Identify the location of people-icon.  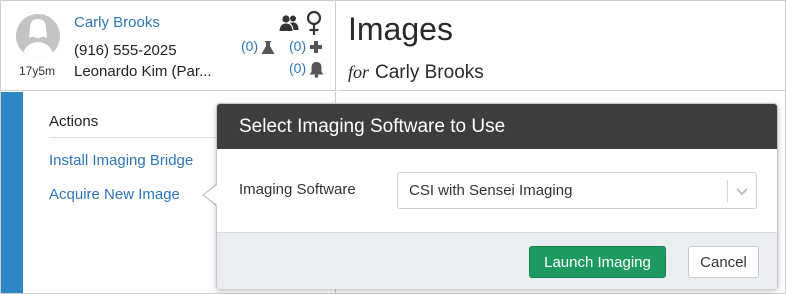
(289, 23).